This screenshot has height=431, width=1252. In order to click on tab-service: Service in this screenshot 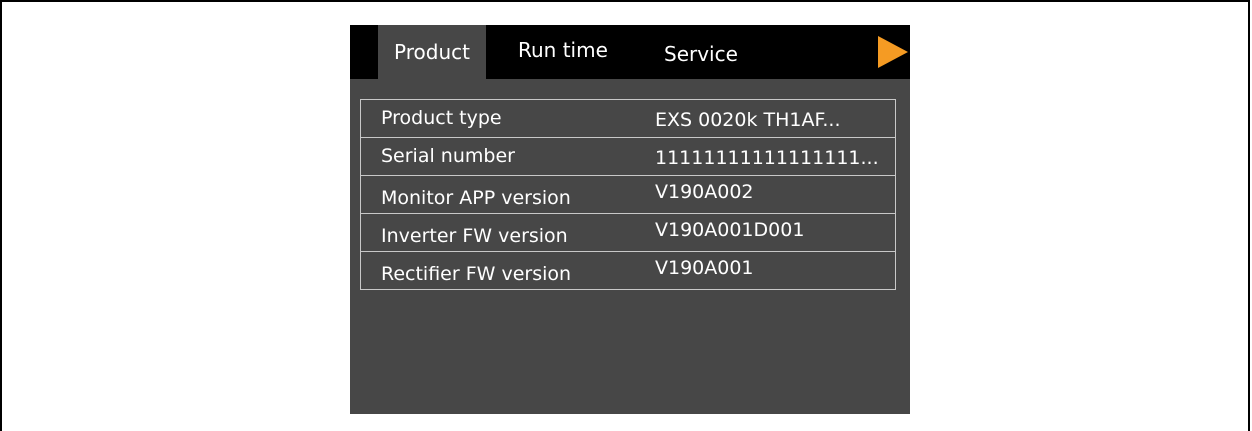, I will do `click(701, 54)`.